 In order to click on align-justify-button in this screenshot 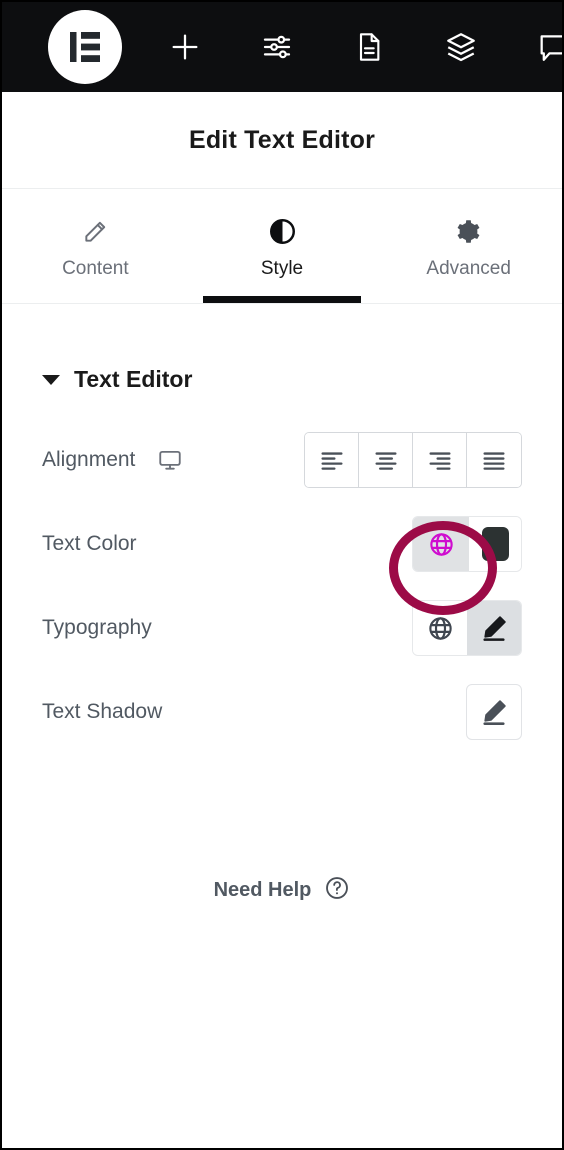, I will do `click(494, 460)`.